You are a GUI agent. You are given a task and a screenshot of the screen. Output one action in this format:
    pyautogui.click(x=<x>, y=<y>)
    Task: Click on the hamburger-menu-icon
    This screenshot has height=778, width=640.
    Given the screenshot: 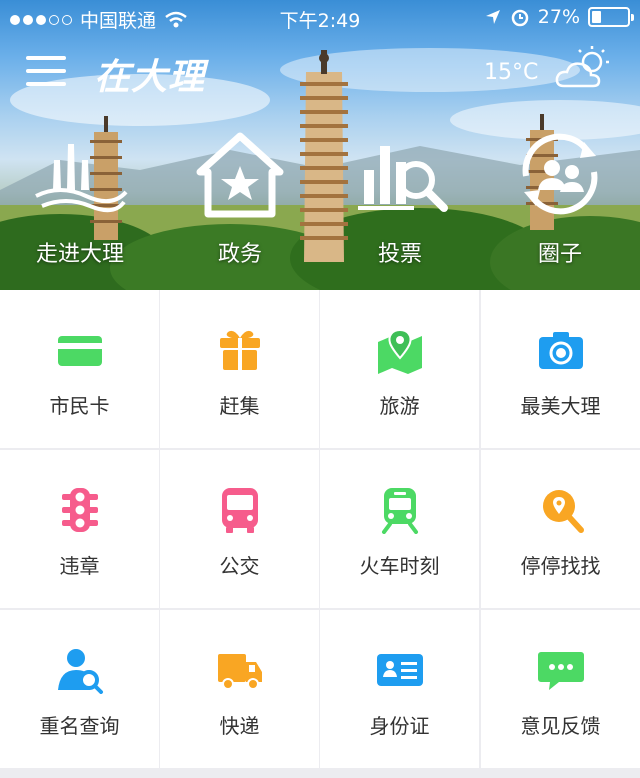 What is the action you would take?
    pyautogui.click(x=46, y=71)
    